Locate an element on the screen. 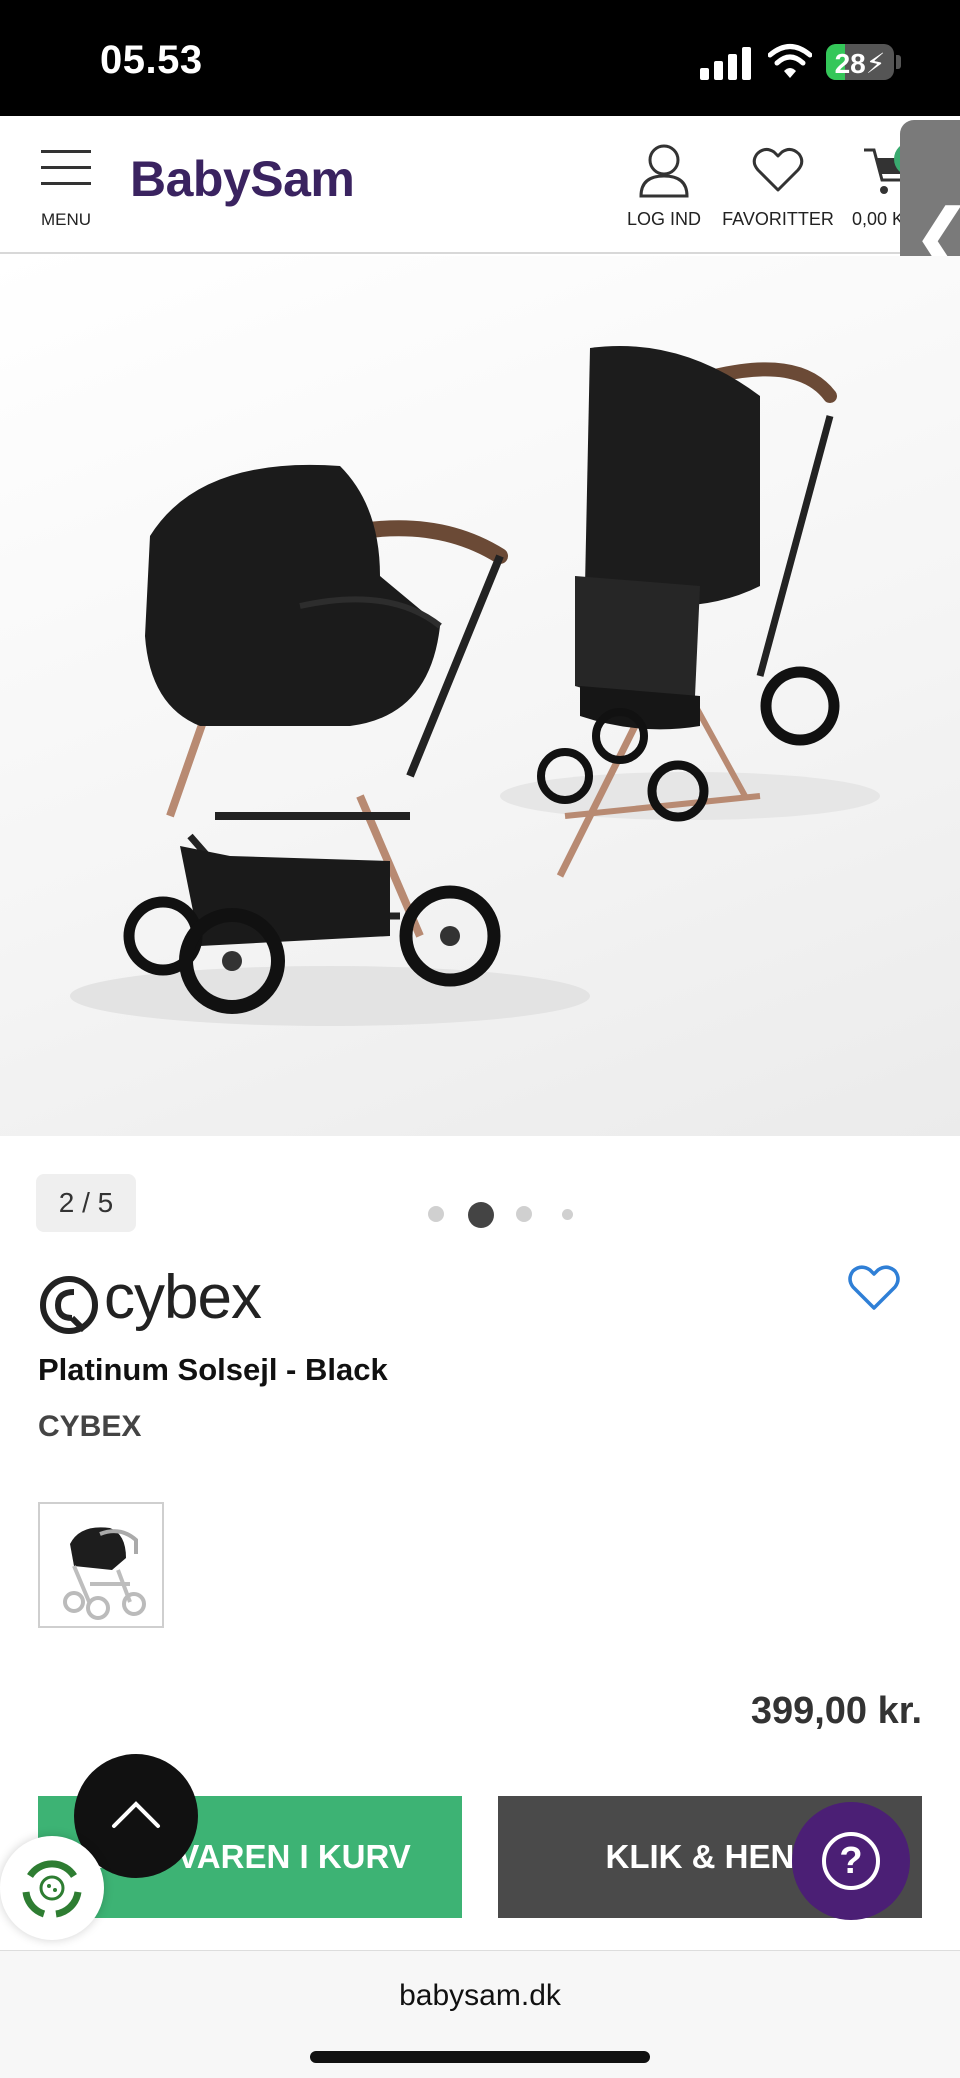  gallery-pagination is located at coordinates (504, 1213).